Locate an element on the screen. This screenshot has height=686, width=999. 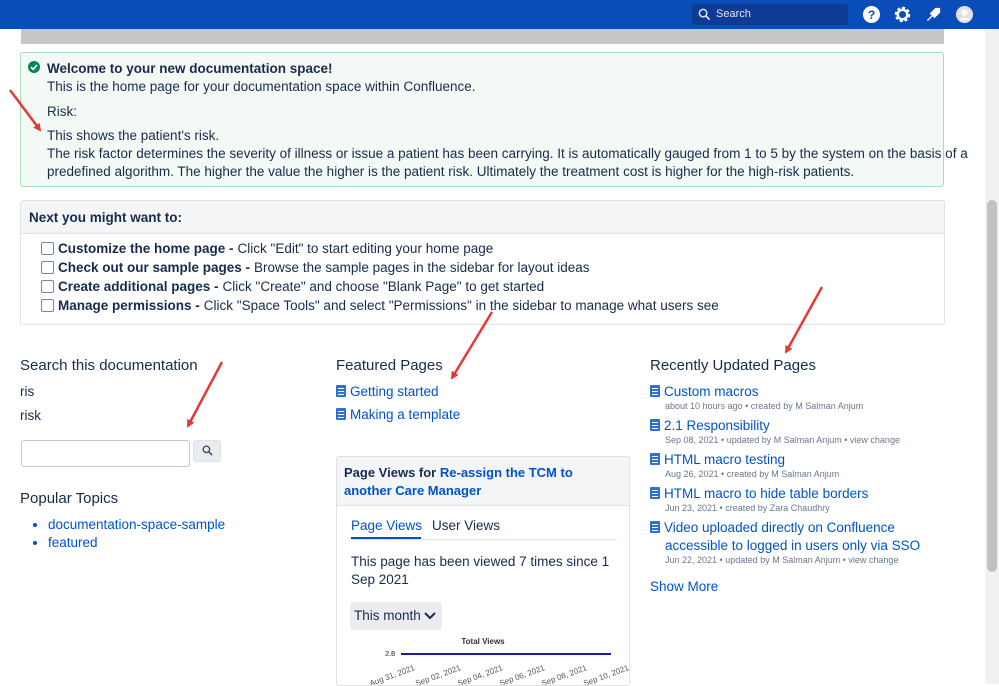
featured-page-link: Making a template is located at coordinates (398, 414).